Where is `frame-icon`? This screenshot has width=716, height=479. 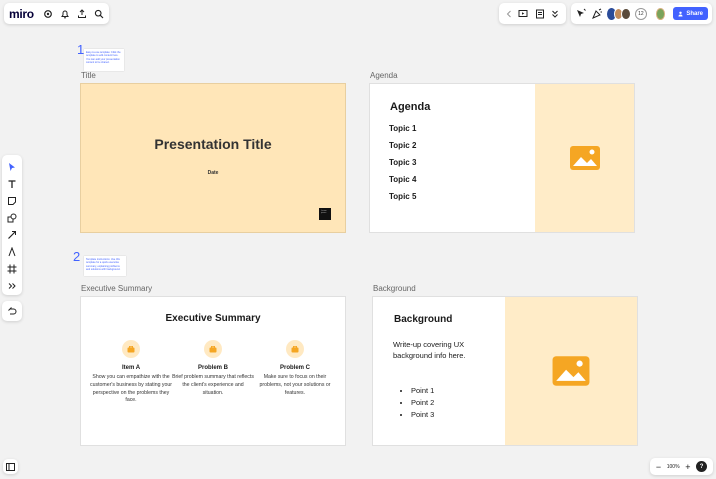
frame-icon is located at coordinates (12, 269).